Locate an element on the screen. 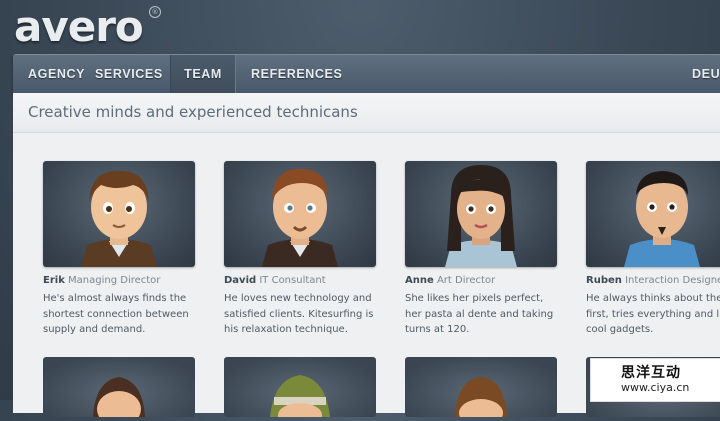  avatar-ruben is located at coordinates (653, 214).